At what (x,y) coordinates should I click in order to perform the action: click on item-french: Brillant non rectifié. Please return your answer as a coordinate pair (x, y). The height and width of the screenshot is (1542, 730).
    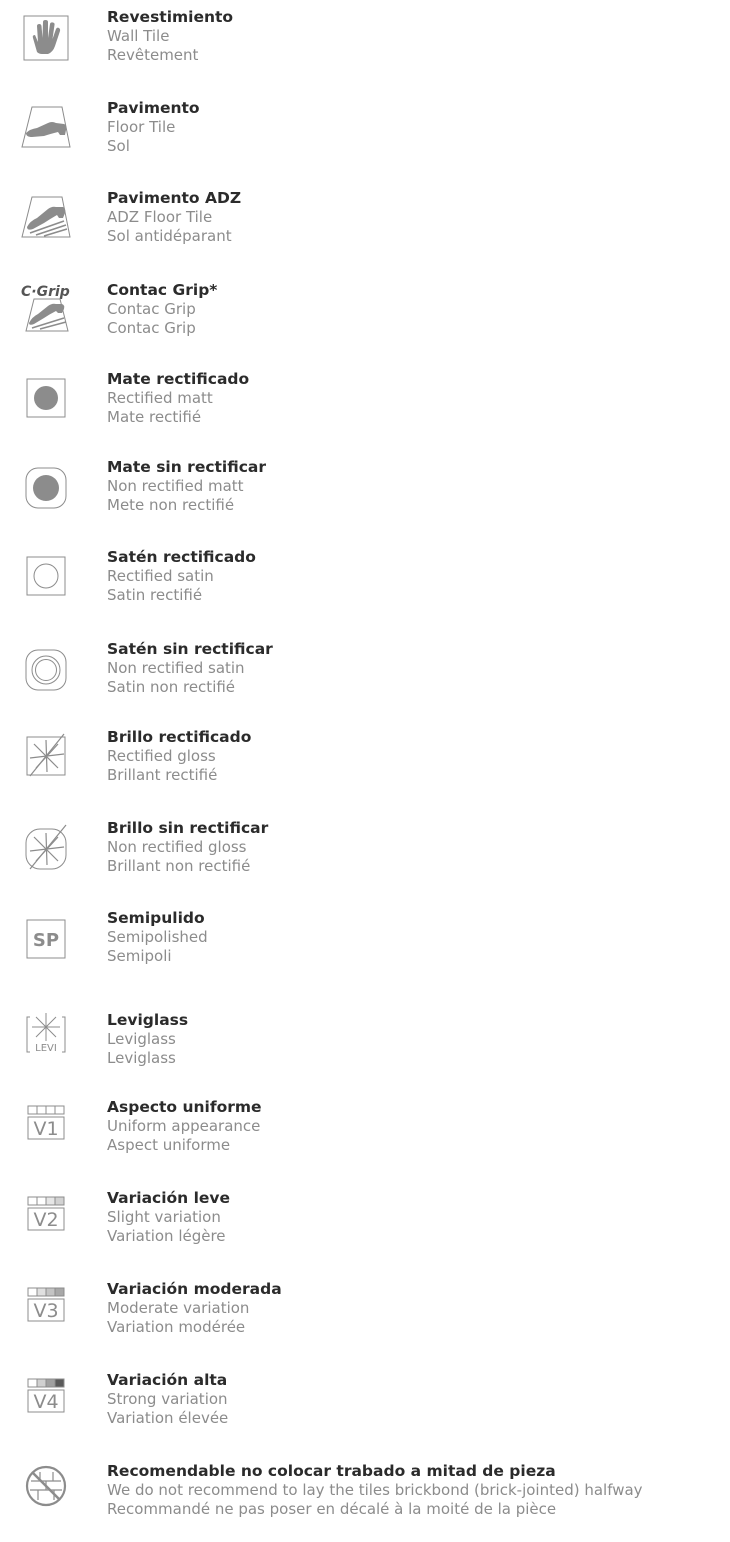
    Looking at the image, I should click on (179, 866).